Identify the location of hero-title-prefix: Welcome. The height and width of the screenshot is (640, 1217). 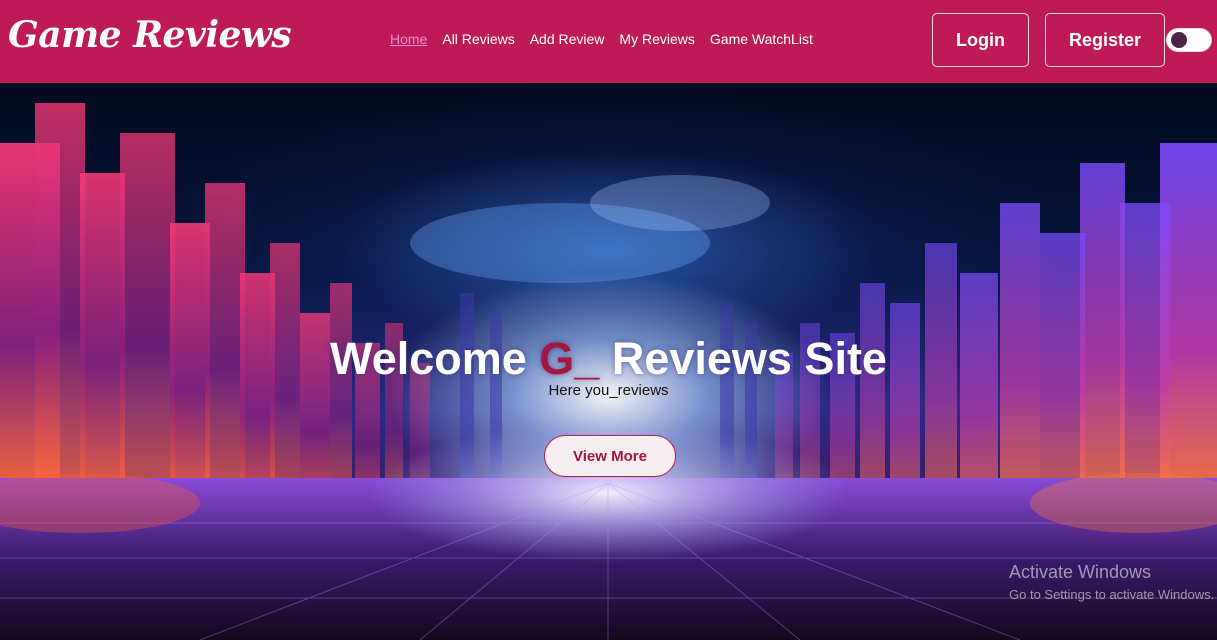
(435, 358).